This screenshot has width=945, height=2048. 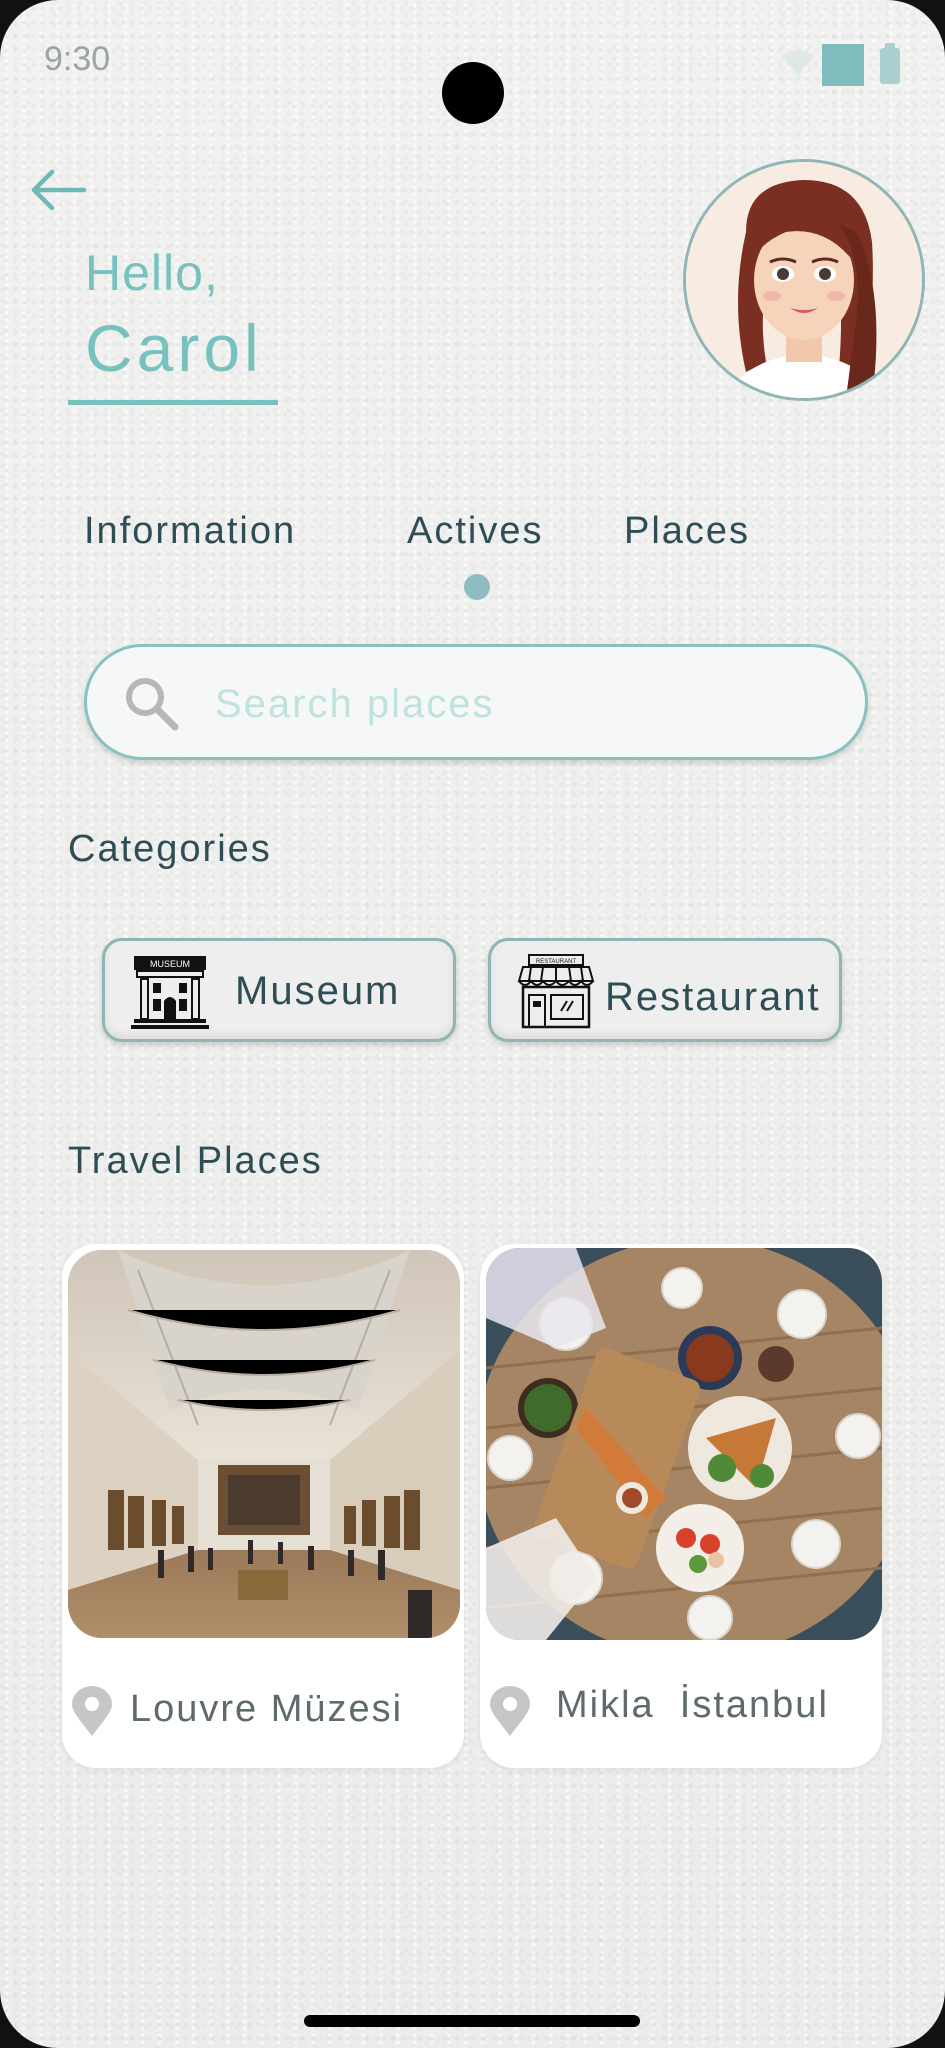 What do you see at coordinates (174, 348) in the screenshot?
I see `user-name: Carol` at bounding box center [174, 348].